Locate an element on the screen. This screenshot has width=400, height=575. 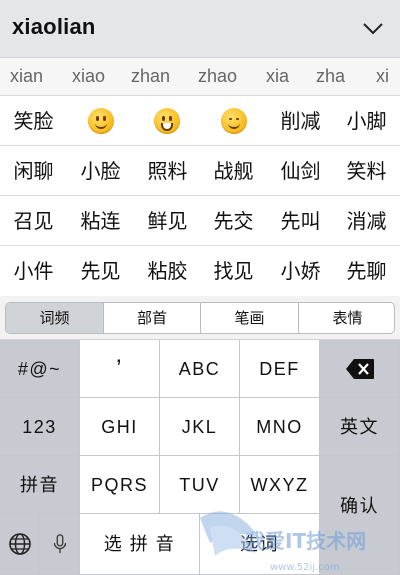
candidate-word: 削减 is located at coordinates (300, 121).